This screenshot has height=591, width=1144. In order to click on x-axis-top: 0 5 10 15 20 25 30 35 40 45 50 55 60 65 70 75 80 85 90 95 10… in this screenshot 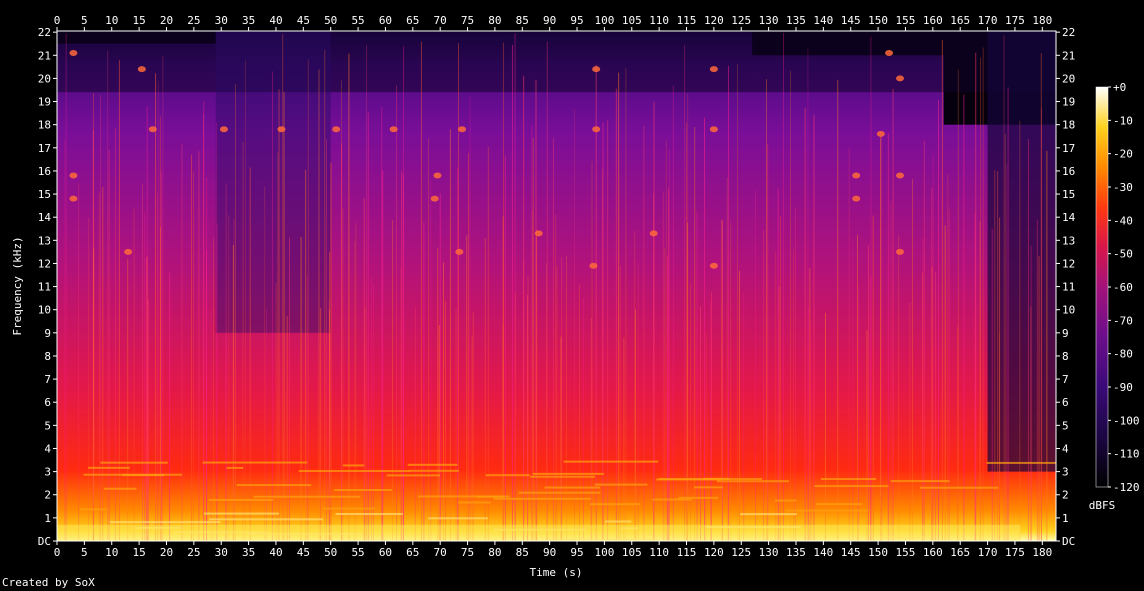, I will do `click(553, 22)`.